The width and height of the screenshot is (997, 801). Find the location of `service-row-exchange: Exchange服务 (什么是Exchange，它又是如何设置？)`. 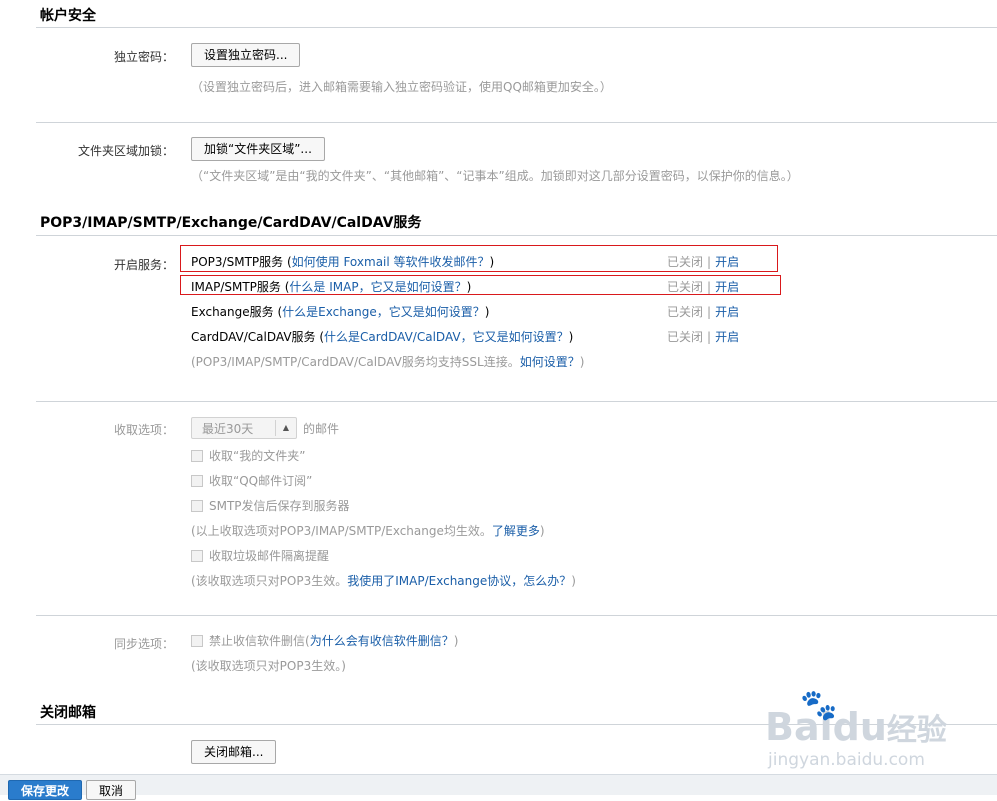

service-row-exchange: Exchange服务 (什么是Exchange，它又是如何设置？) is located at coordinates (340, 312).